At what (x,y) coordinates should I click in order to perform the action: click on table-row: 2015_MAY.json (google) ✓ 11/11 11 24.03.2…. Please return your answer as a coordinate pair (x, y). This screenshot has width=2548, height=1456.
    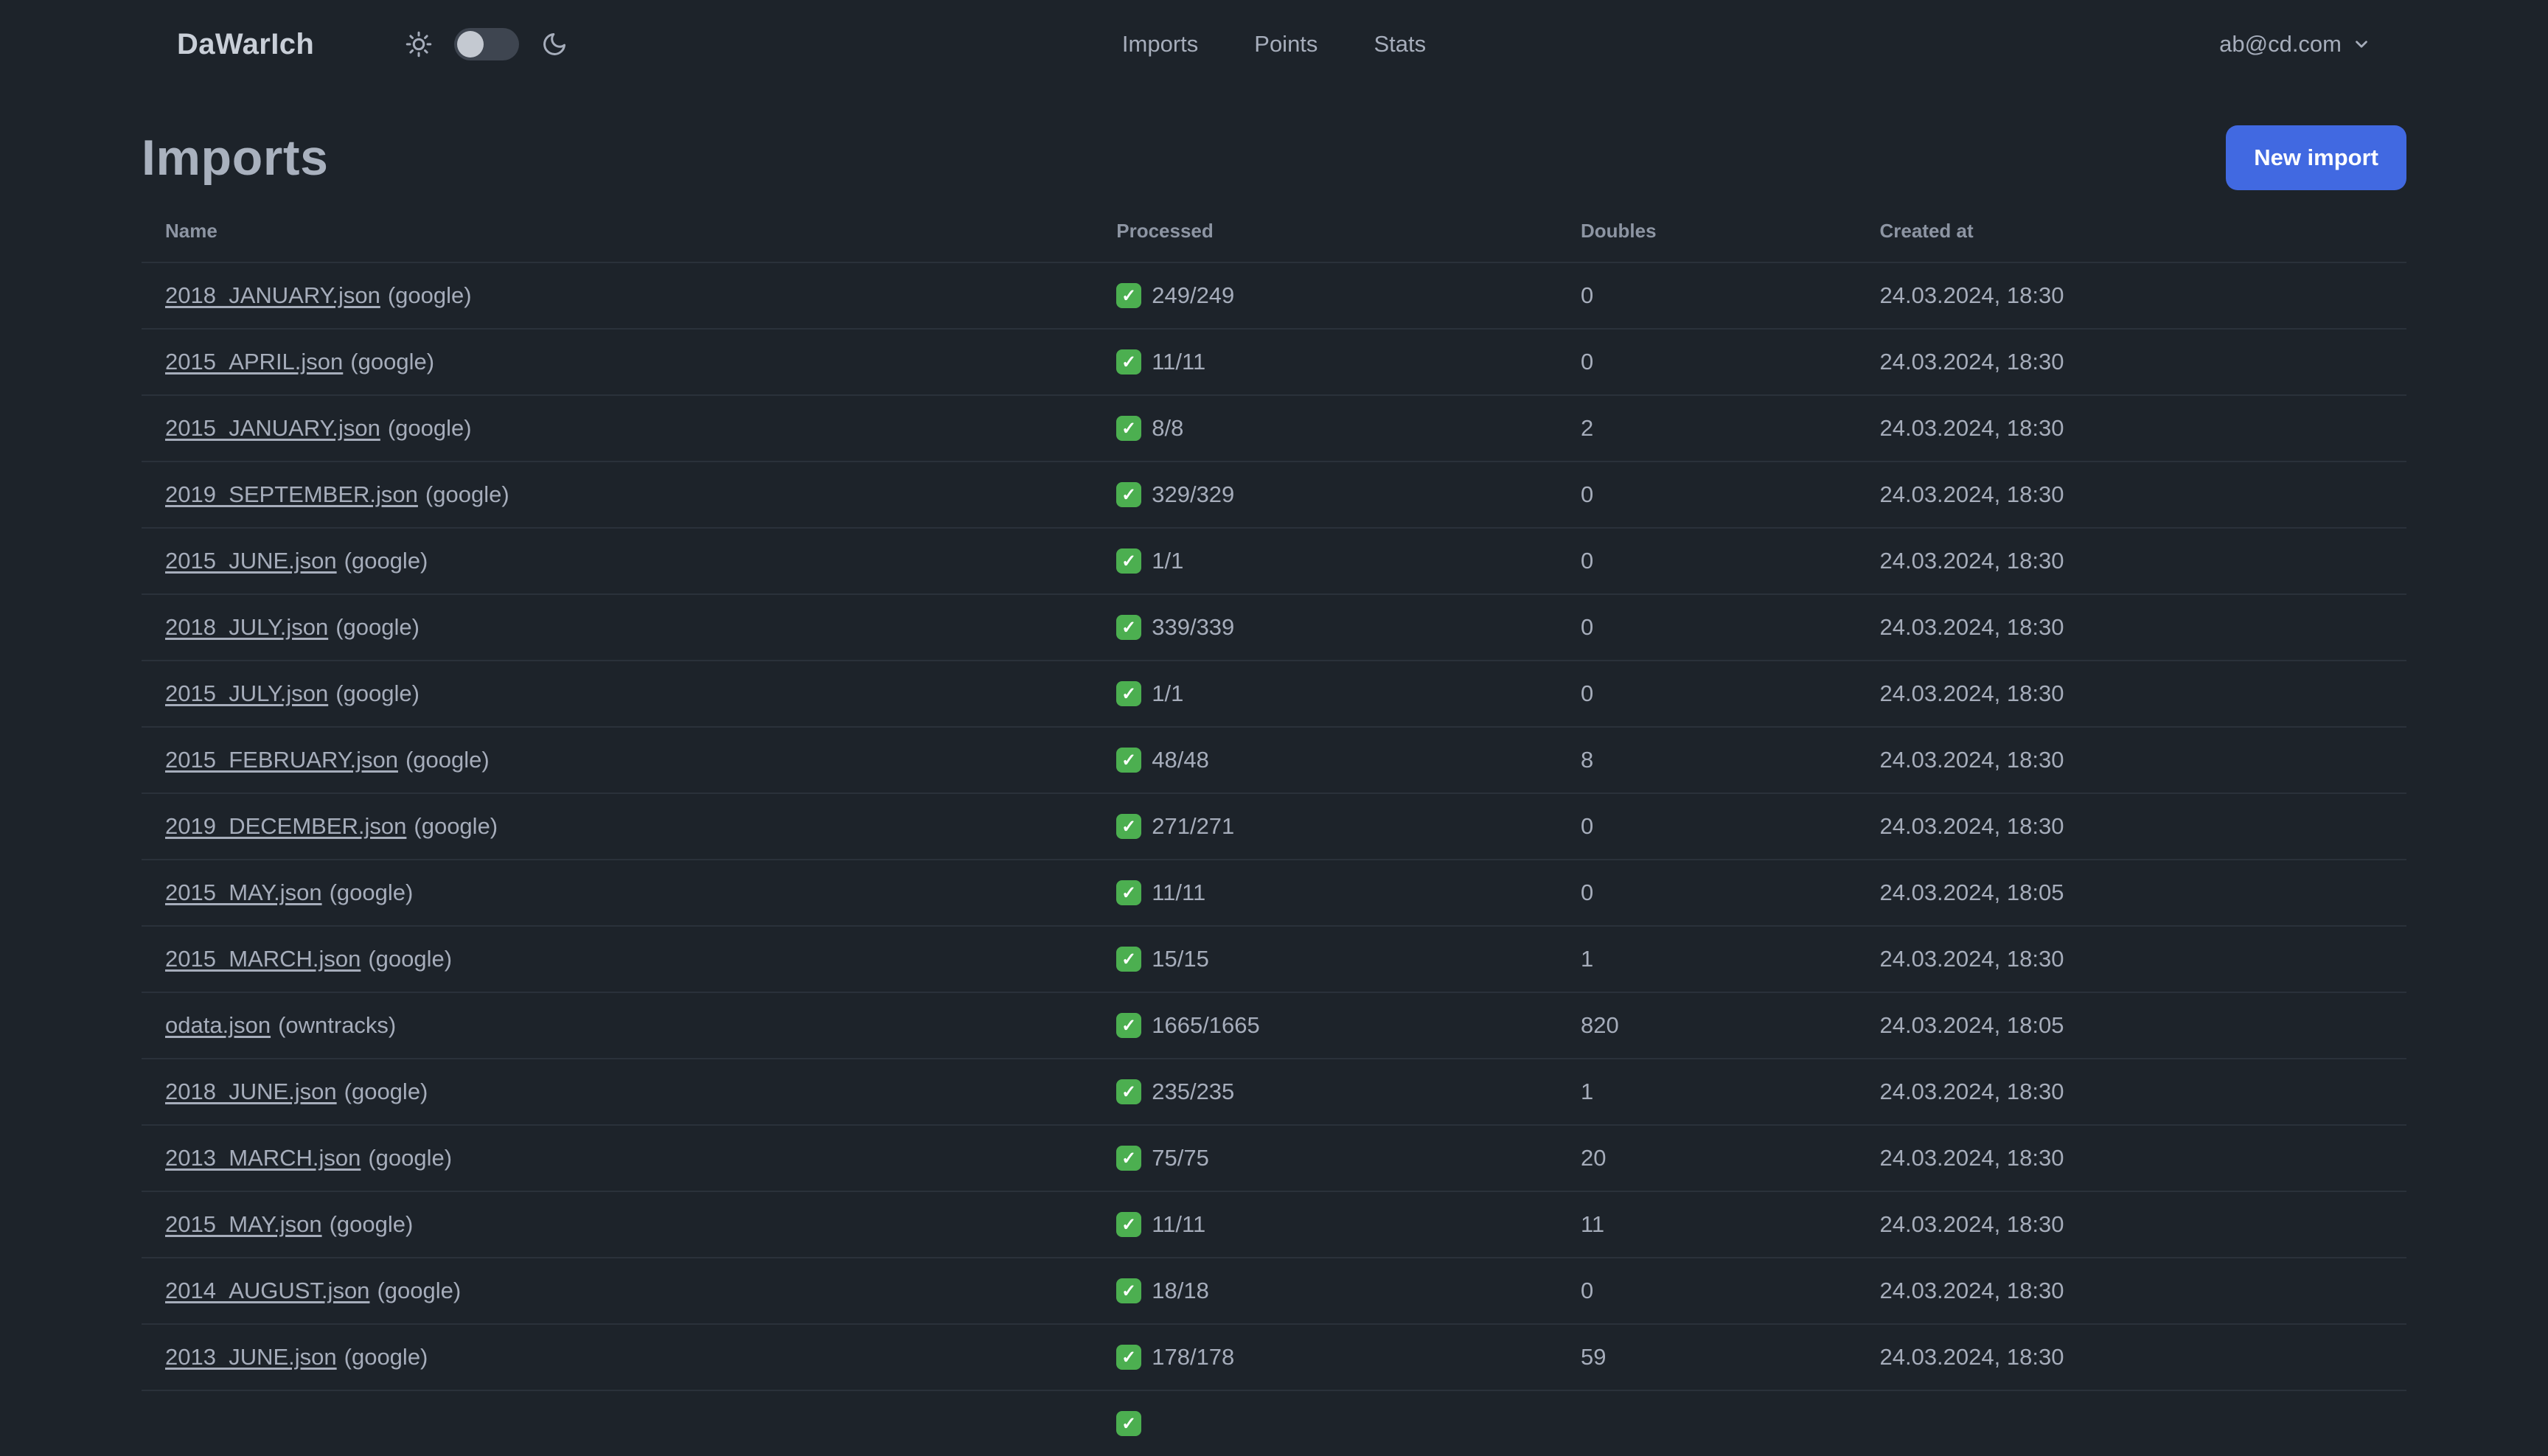
    Looking at the image, I should click on (1274, 1224).